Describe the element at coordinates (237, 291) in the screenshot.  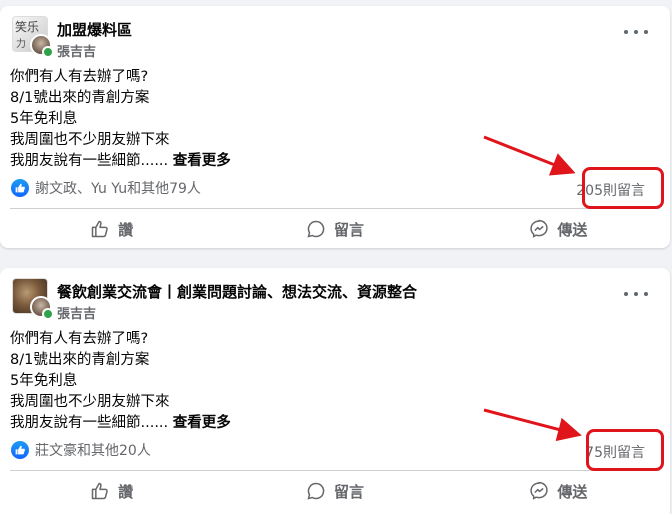
I see `group-name: 餐飲創業交流會丨創業問題討論、想法交流、資源整合` at that location.